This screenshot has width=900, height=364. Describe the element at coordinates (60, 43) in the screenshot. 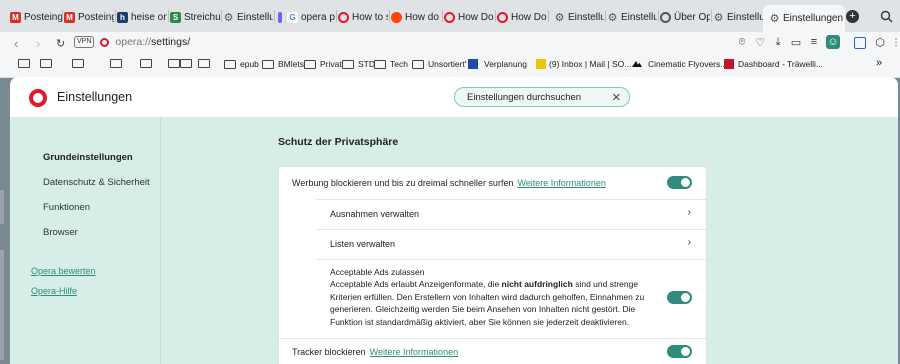

I see `reload-icon: ↻` at that location.